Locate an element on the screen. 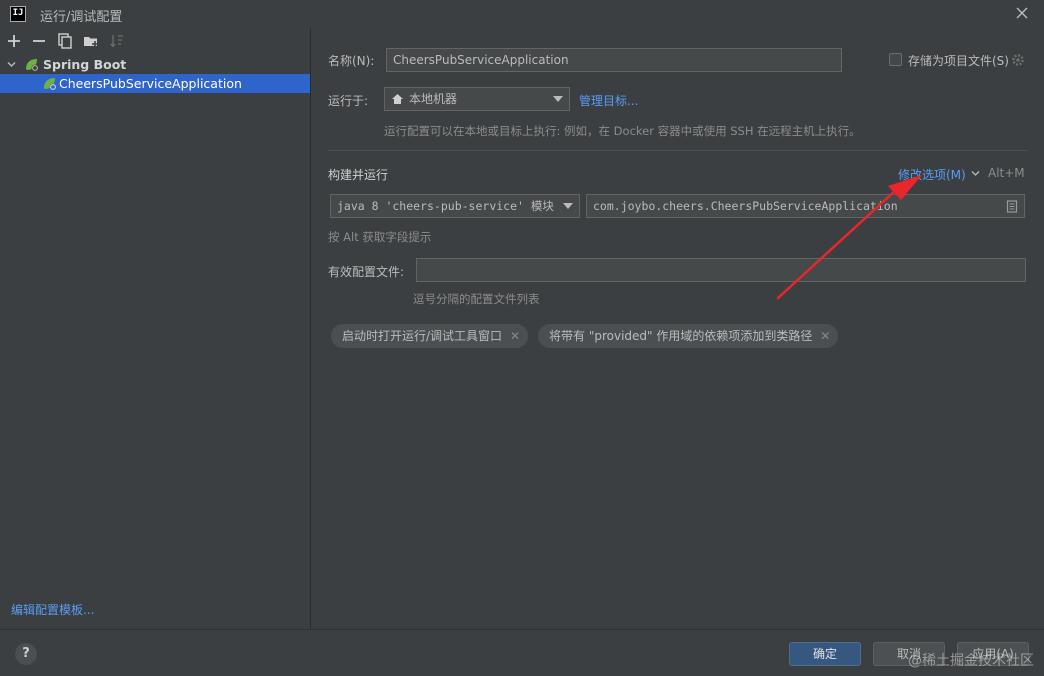 The width and height of the screenshot is (1044, 676). tree-item-cheers-pub-service: CheersPubServiceApplication is located at coordinates (155, 83).